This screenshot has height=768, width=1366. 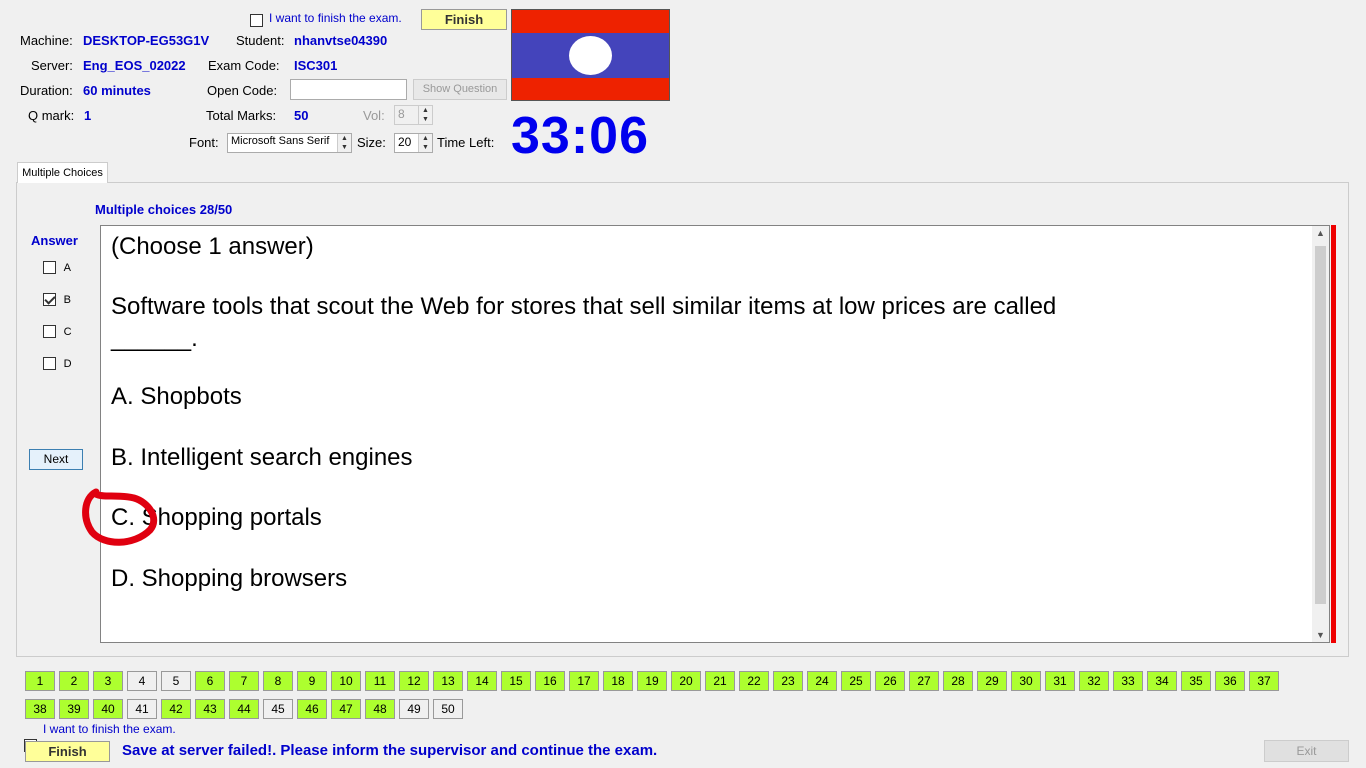 I want to click on country-flag, so click(x=590, y=55).